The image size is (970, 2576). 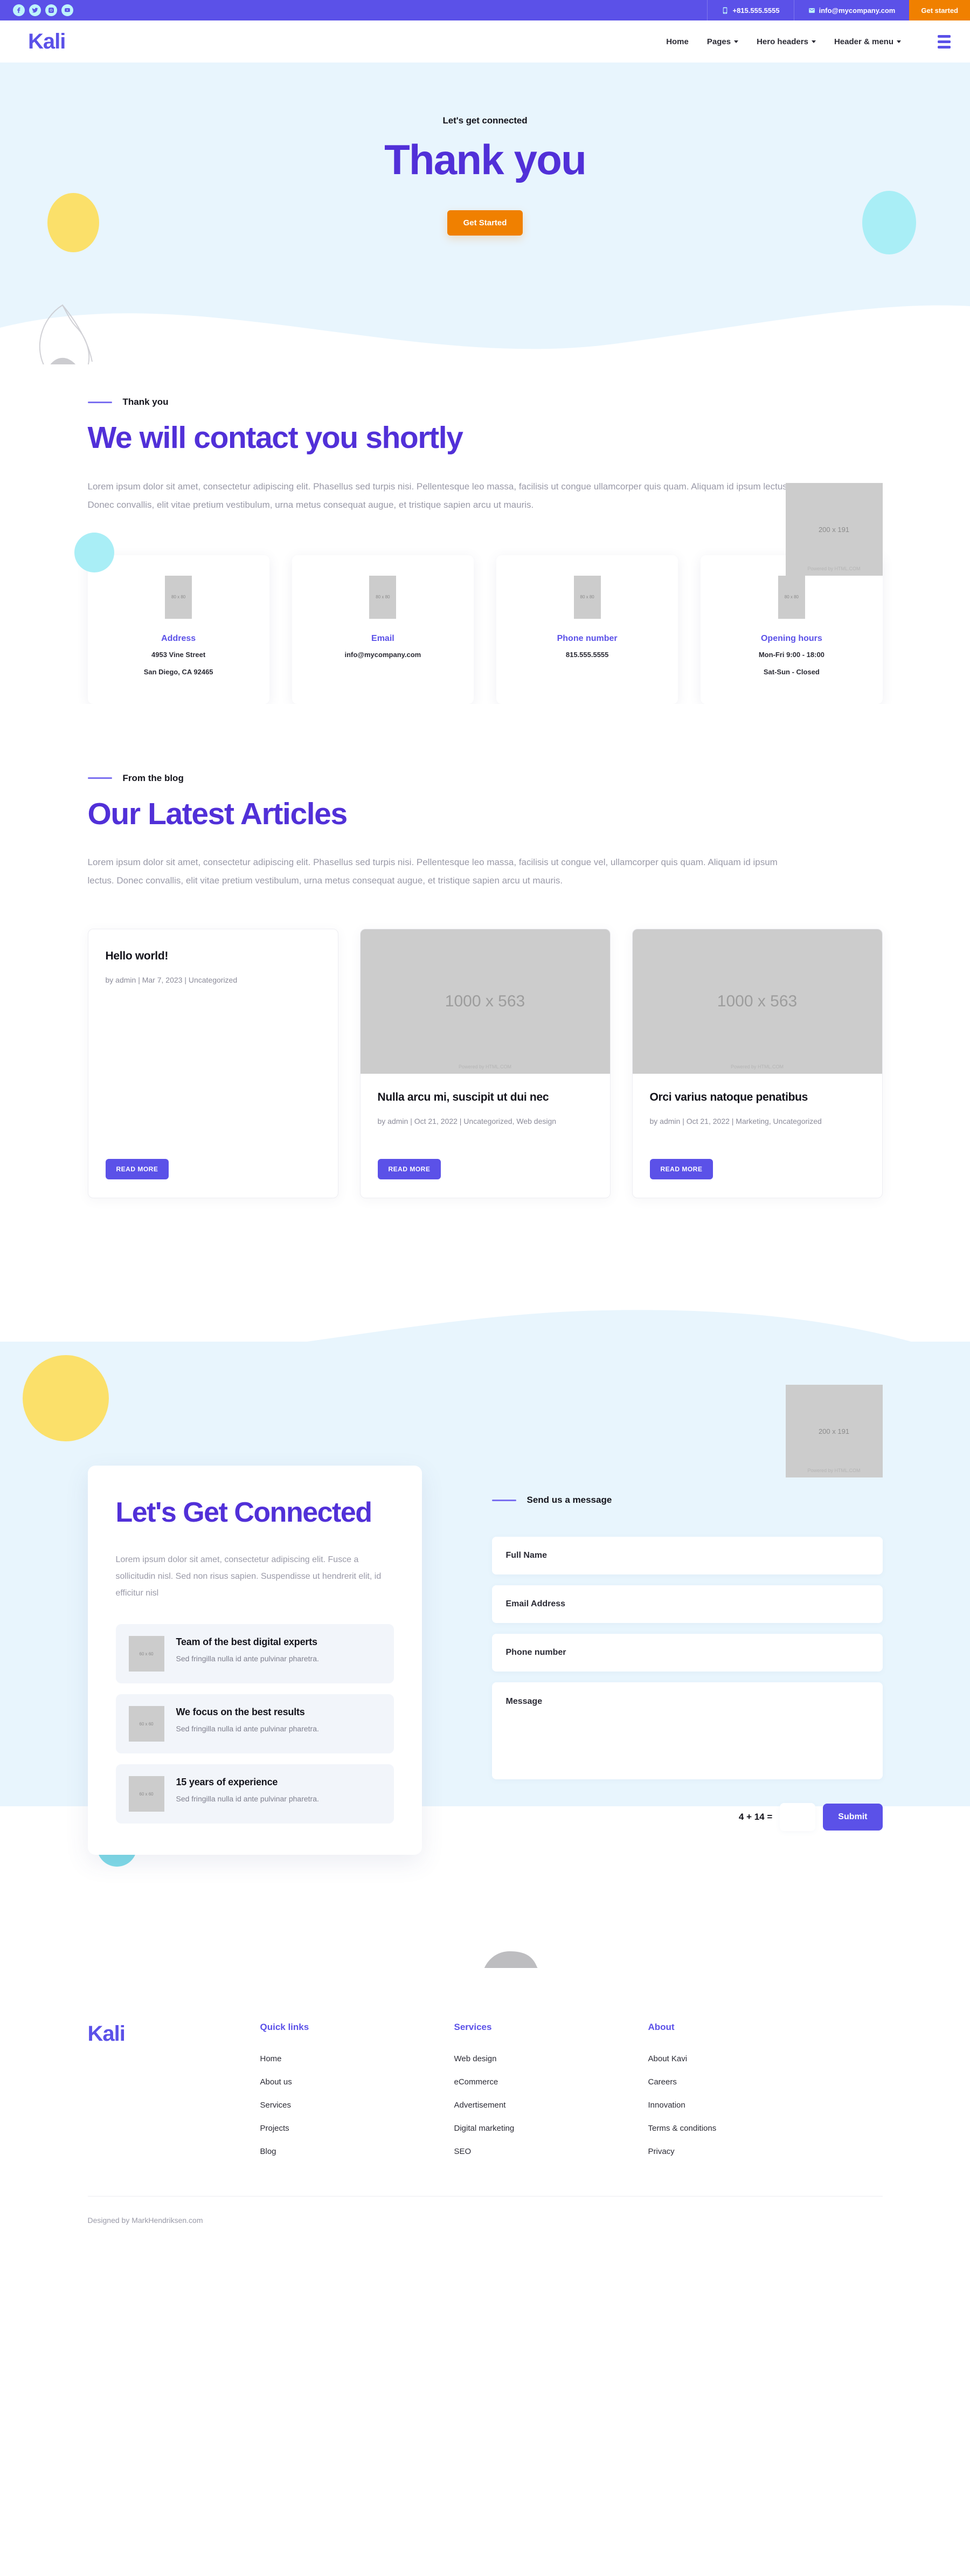 What do you see at coordinates (551, 2105) in the screenshot?
I see `footer-link: Advertisement` at bounding box center [551, 2105].